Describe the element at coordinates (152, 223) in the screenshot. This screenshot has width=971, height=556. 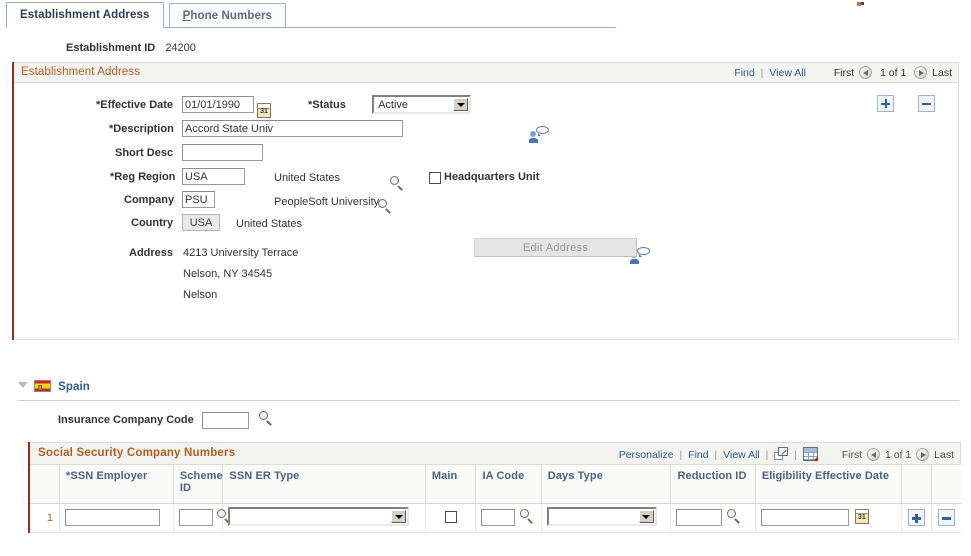
I see `country-label: Country` at that location.